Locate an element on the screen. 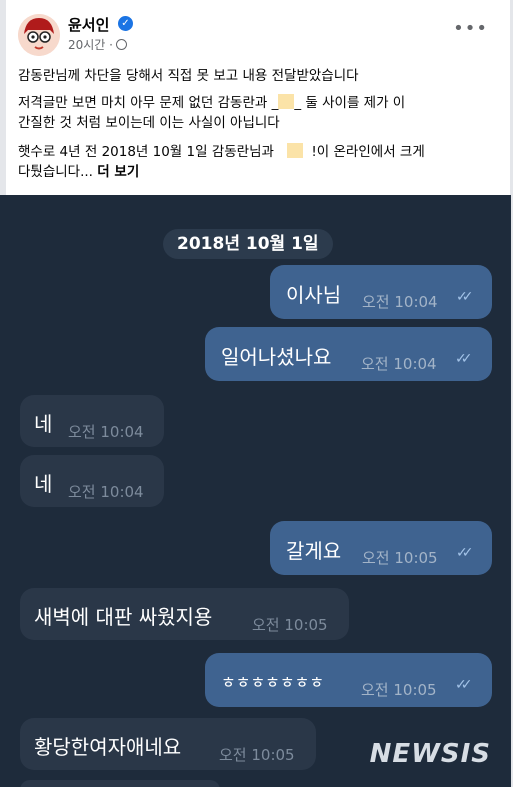  message-text: ㅎㅎㅎㅎㅎㅎㅎ is located at coordinates (273, 682).